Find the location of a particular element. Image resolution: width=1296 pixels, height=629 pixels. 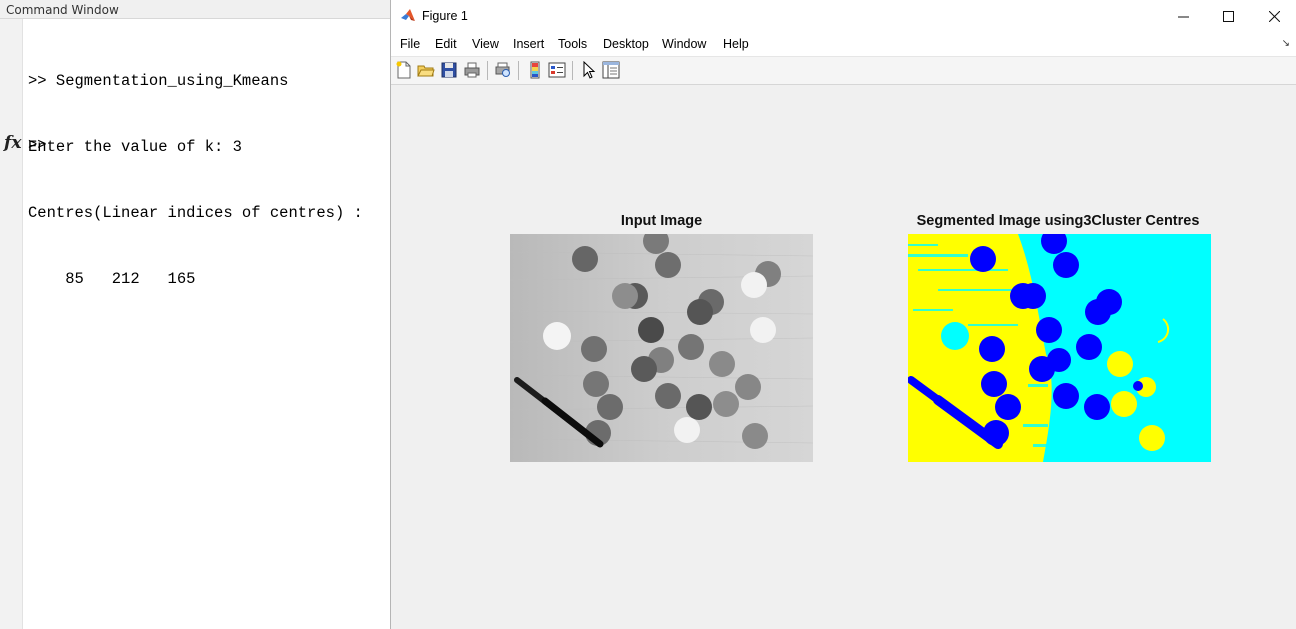

minimize-icon is located at coordinates (1183, 17).